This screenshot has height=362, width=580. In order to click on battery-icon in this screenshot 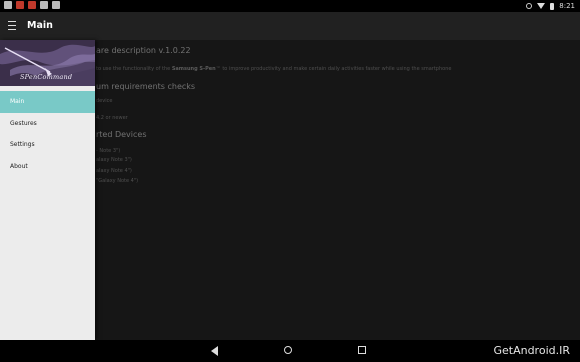, I will do `click(552, 6)`.